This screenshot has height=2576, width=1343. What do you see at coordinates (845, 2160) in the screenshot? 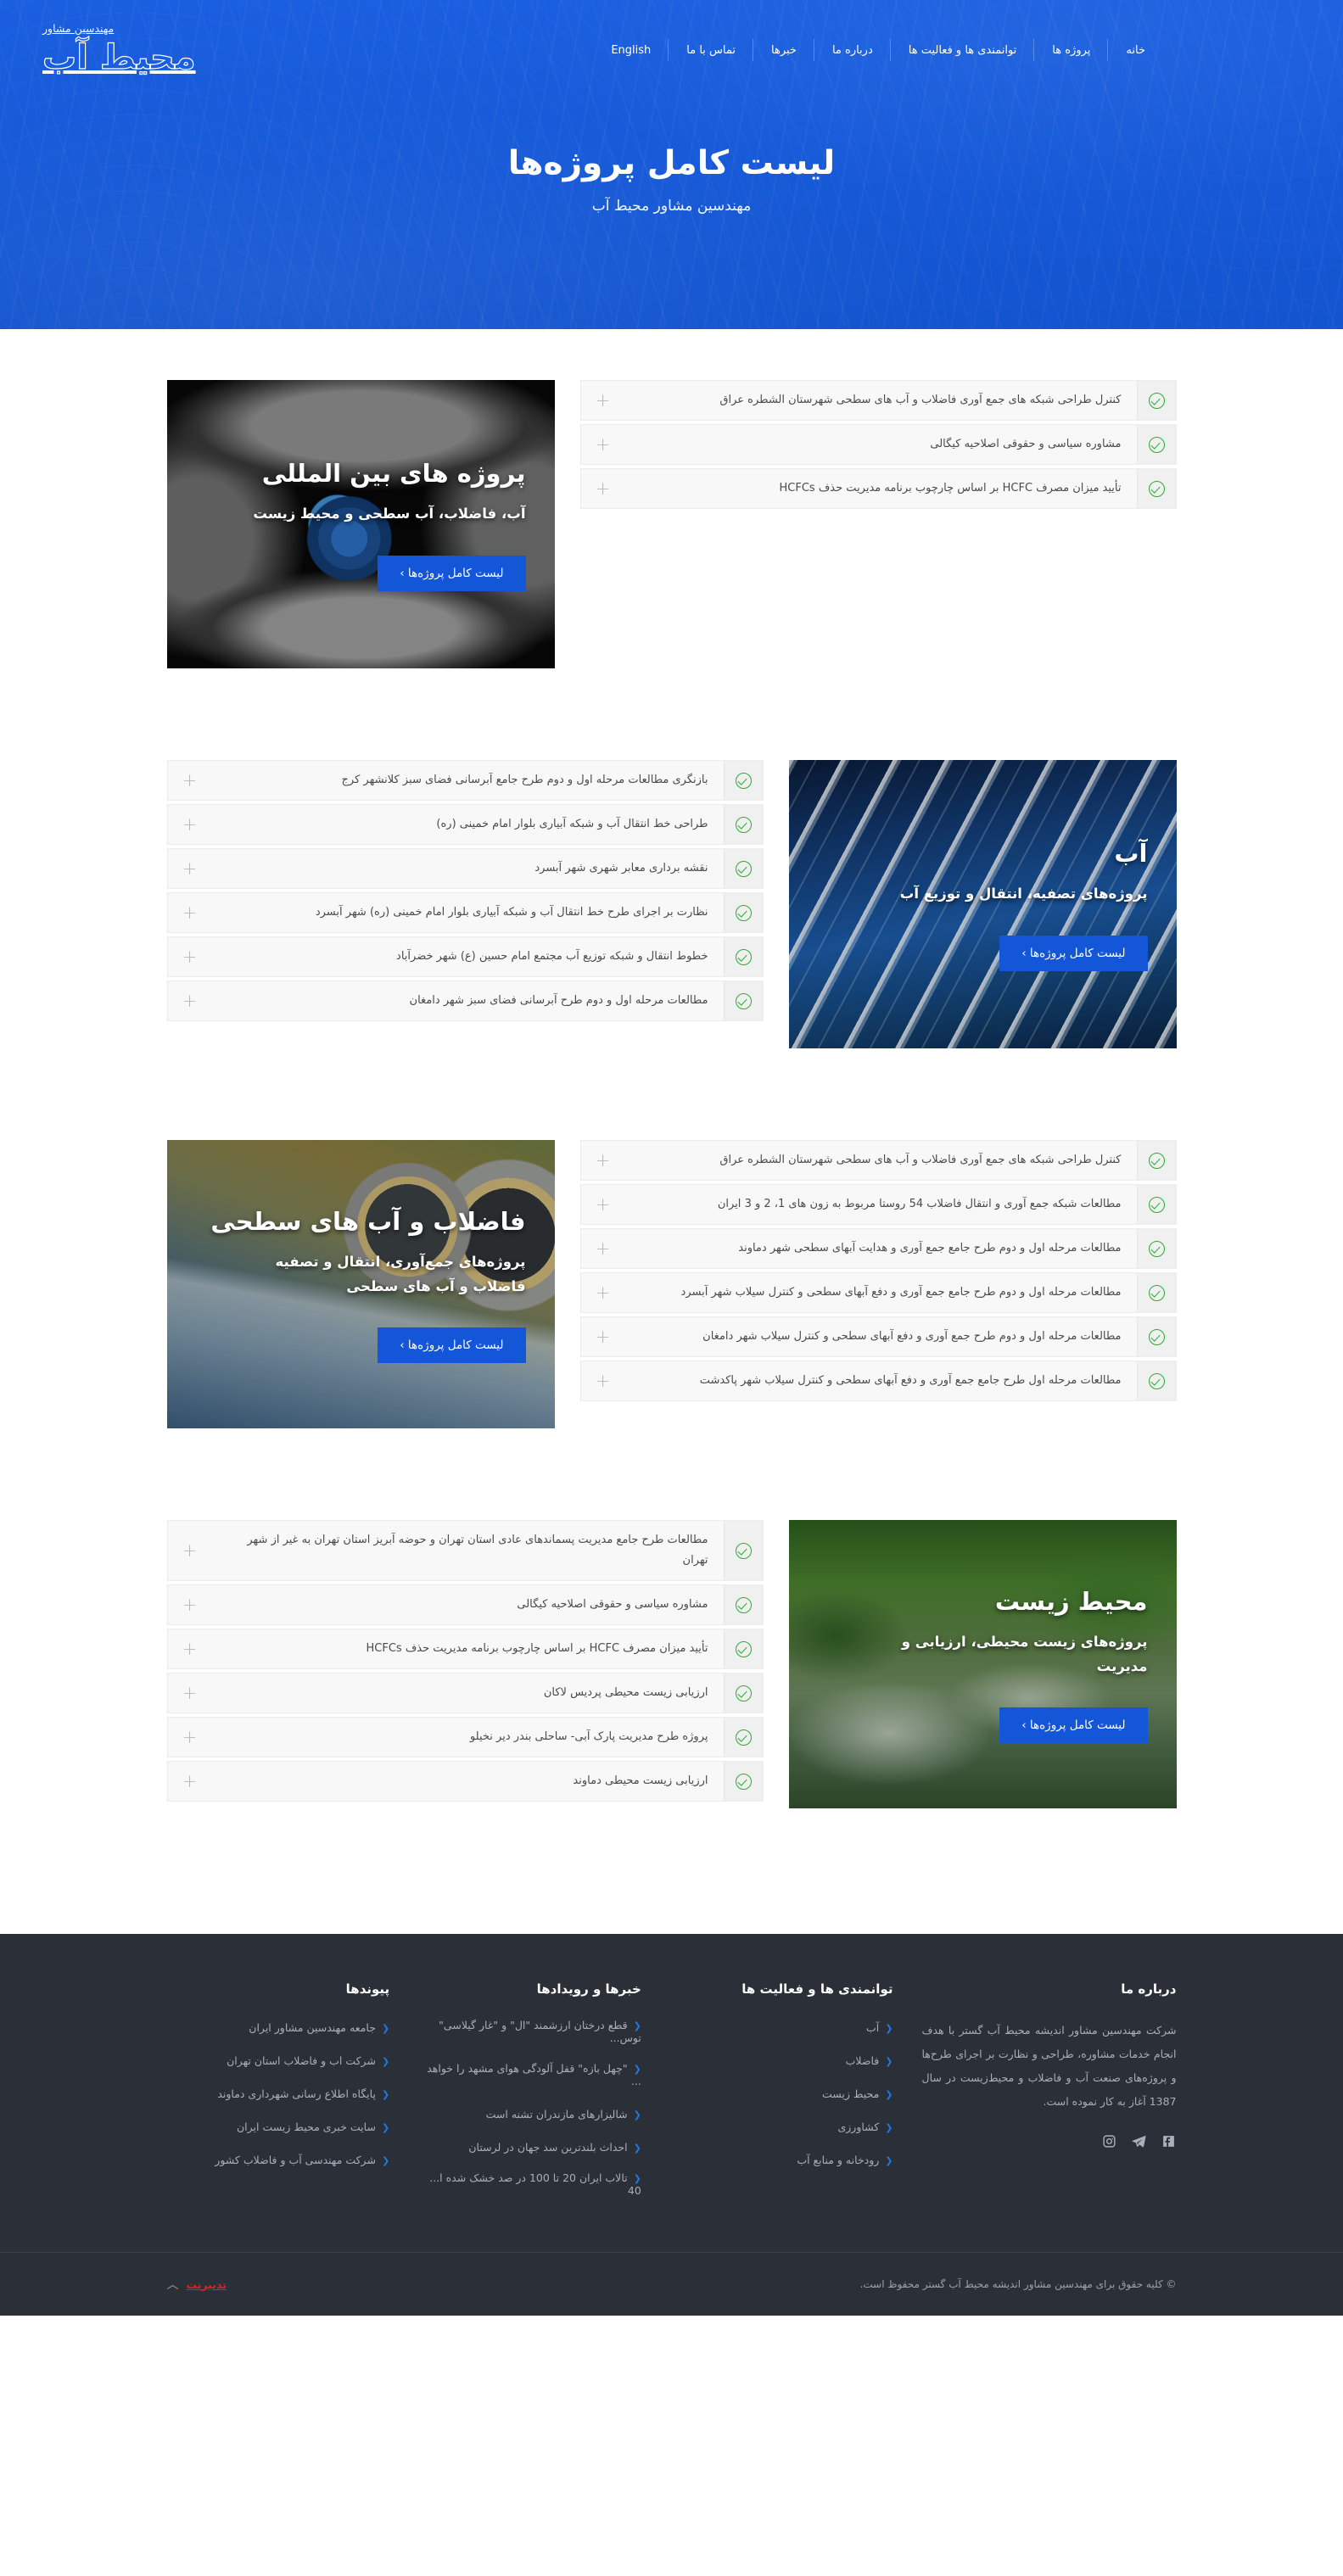
I see `footer-link: ❮ رودخانه و منابع آب` at bounding box center [845, 2160].